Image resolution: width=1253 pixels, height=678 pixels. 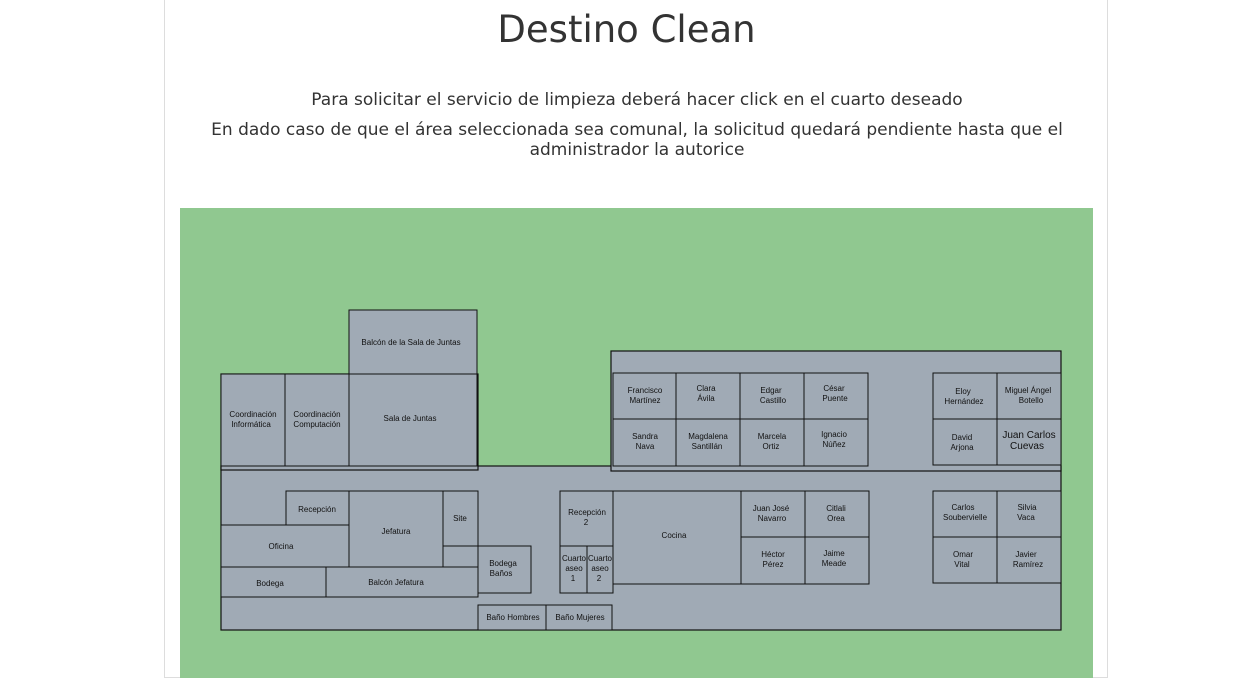 I want to click on room-coordinacion-informatica: Coordinación Informática, so click(x=253, y=420).